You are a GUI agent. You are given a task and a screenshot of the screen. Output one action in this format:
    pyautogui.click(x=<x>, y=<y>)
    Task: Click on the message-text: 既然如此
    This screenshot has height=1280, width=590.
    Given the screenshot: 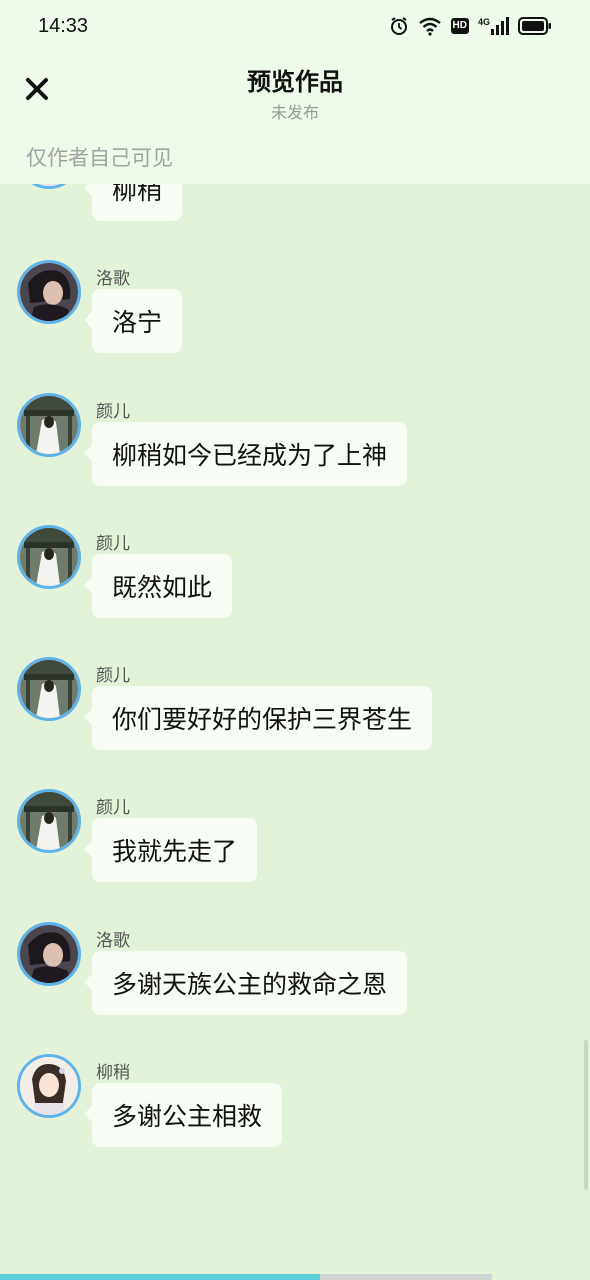 What is the action you would take?
    pyautogui.click(x=162, y=587)
    